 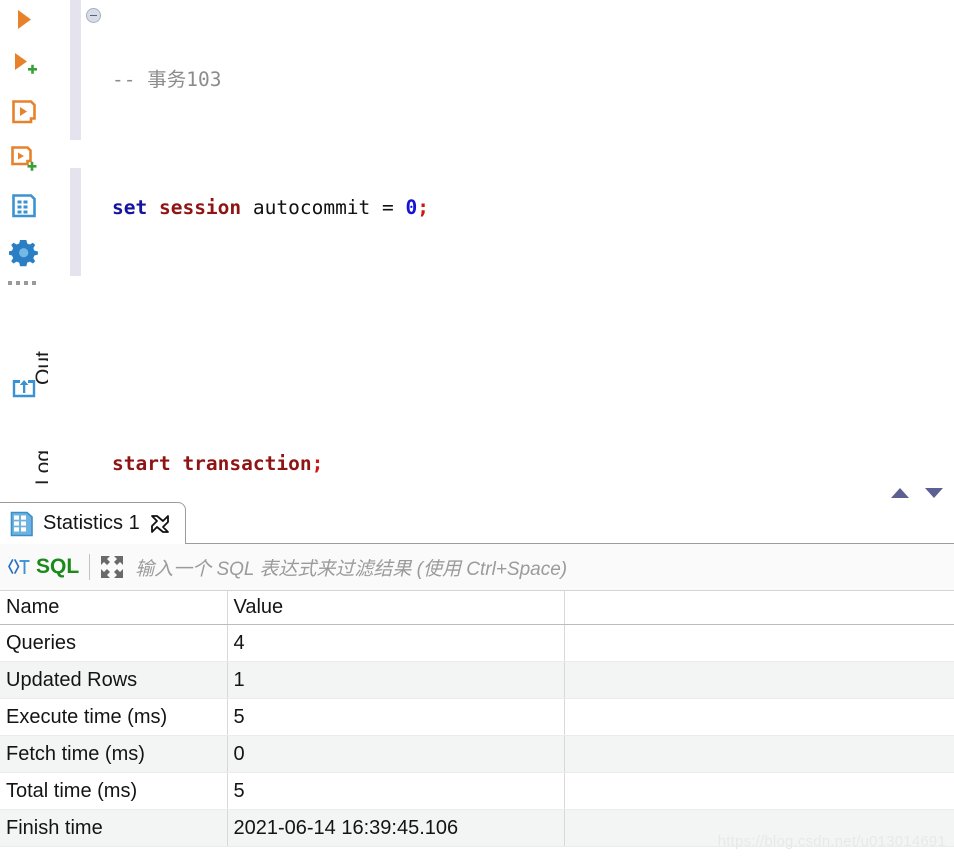 I want to click on play-plus-glyph, so click(x=26, y=63).